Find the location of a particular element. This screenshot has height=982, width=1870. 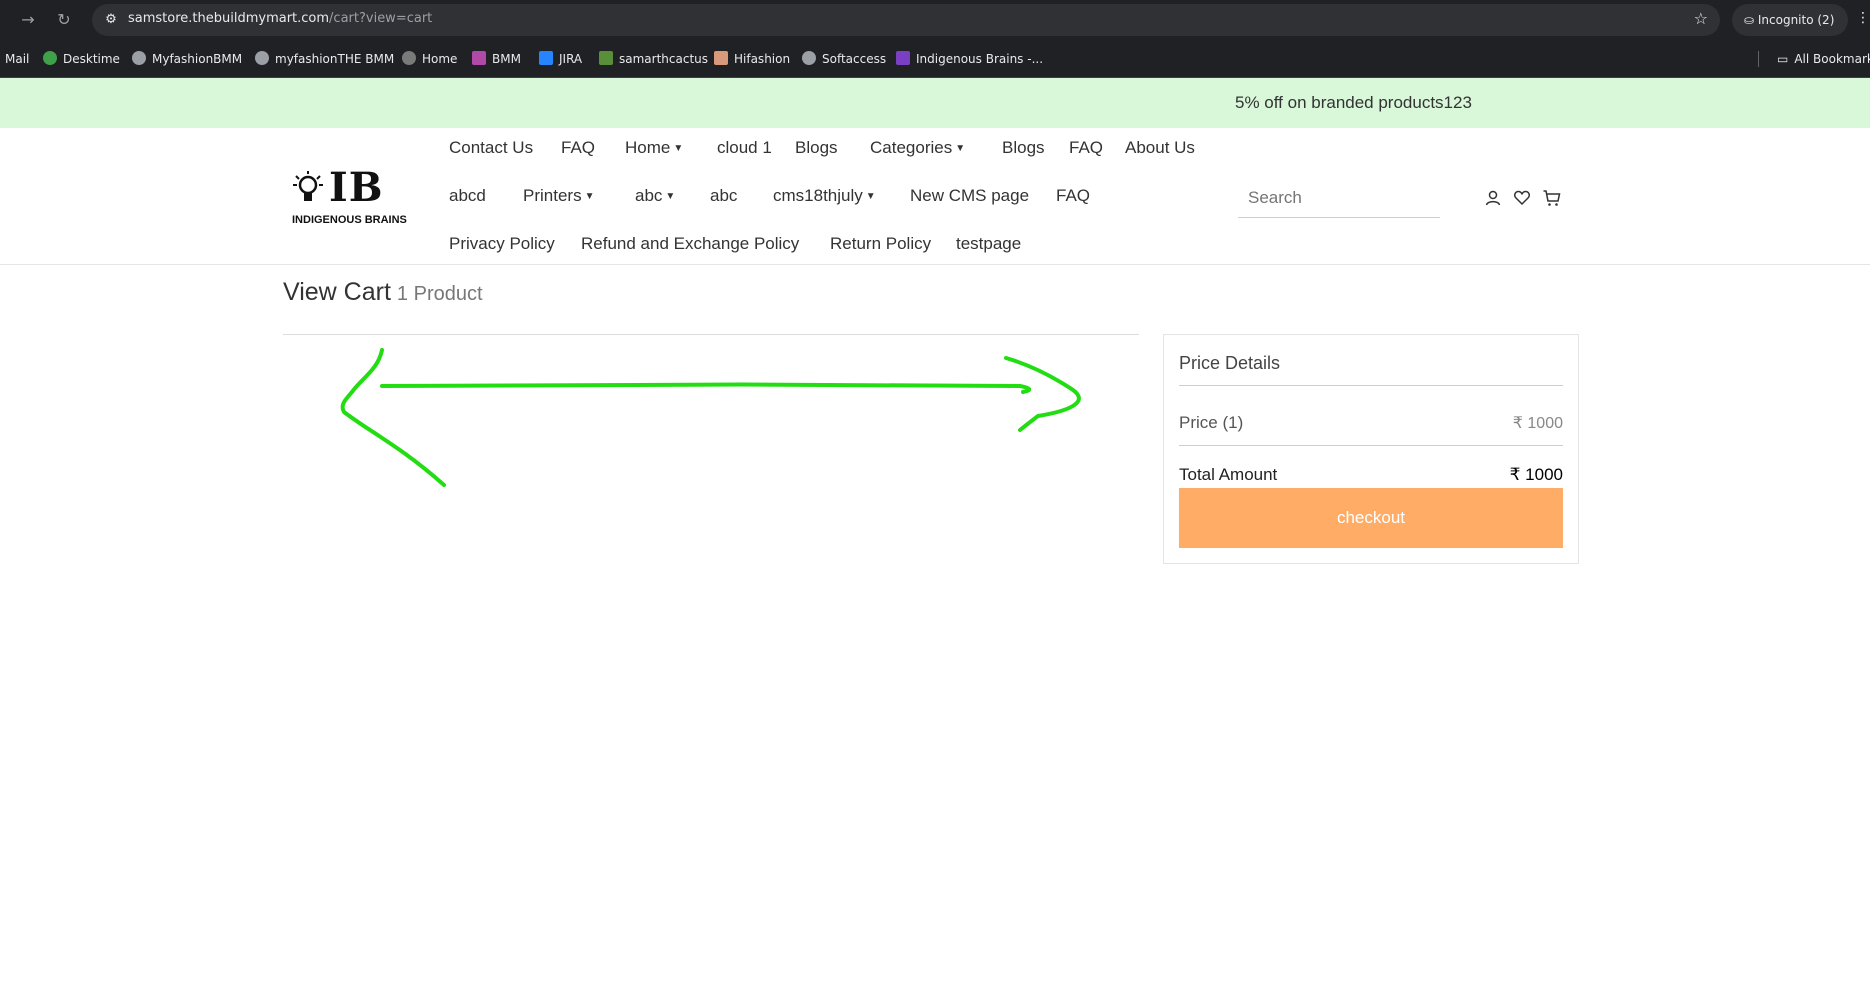

price-label: Price (1) is located at coordinates (1211, 422).